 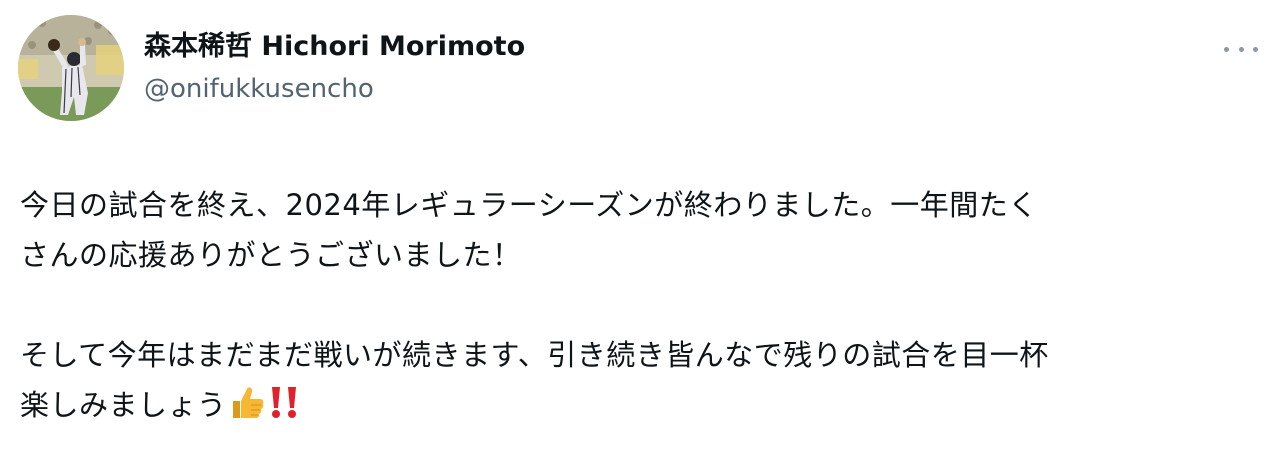 I want to click on avatar, so click(x=71, y=68).